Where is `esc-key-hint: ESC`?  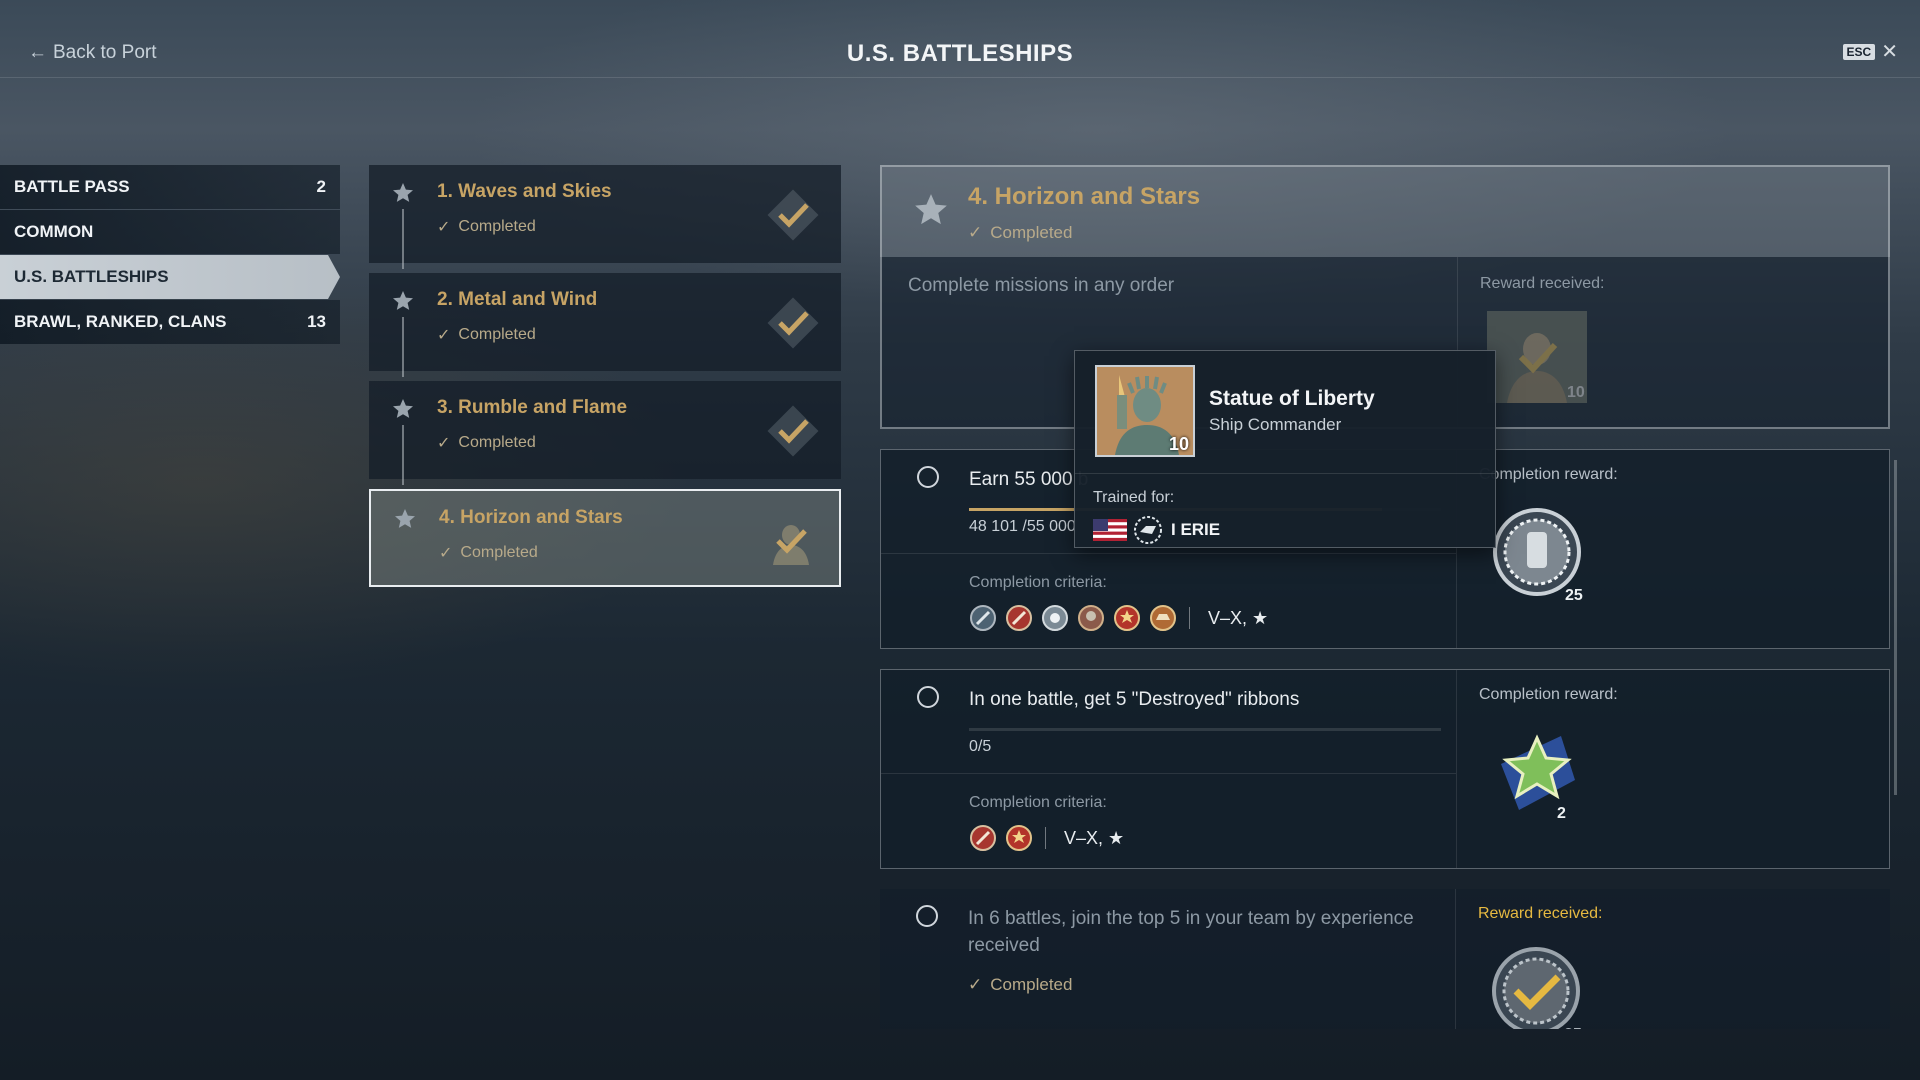 esc-key-hint: ESC is located at coordinates (1859, 52).